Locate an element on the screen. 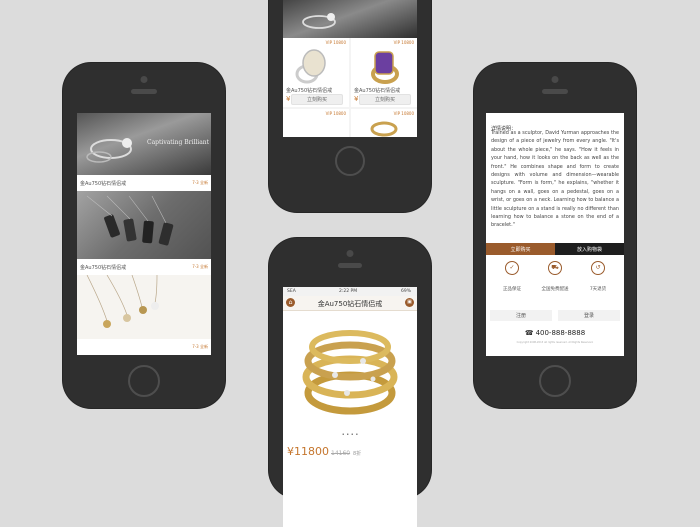  feature-label: 全国免费配送 is located at coordinates (555, 289).